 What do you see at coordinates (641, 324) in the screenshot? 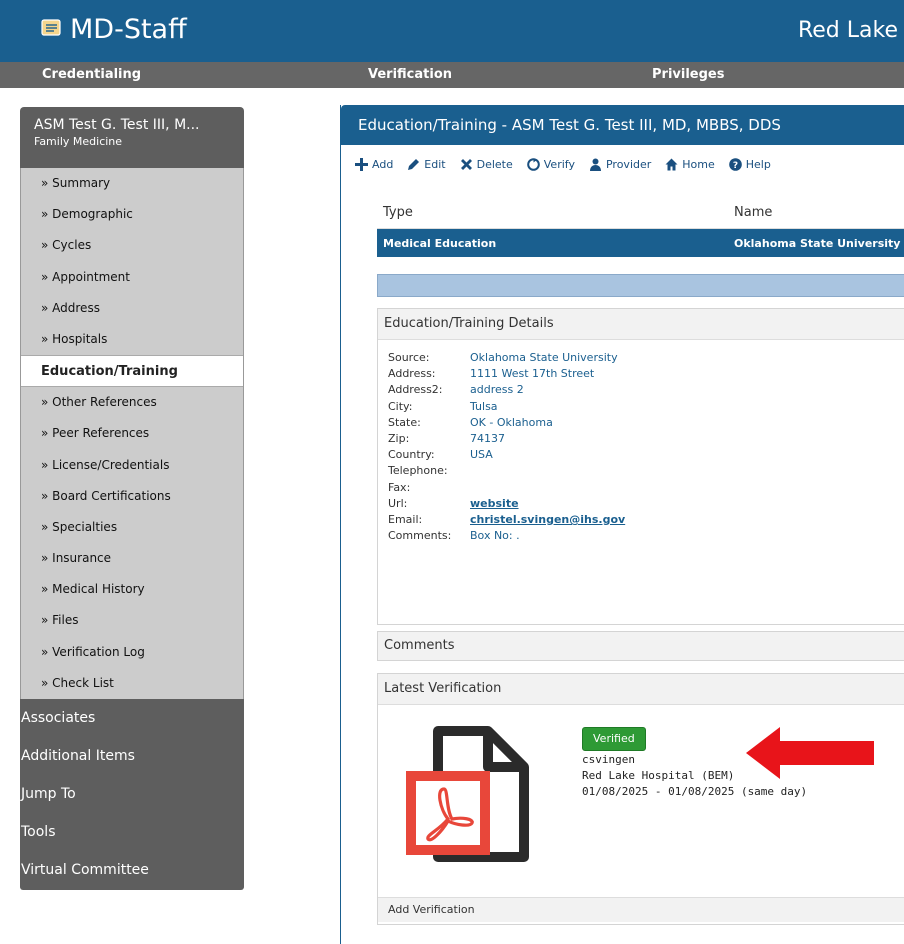
I see `details-title: Education/Training Details` at bounding box center [641, 324].